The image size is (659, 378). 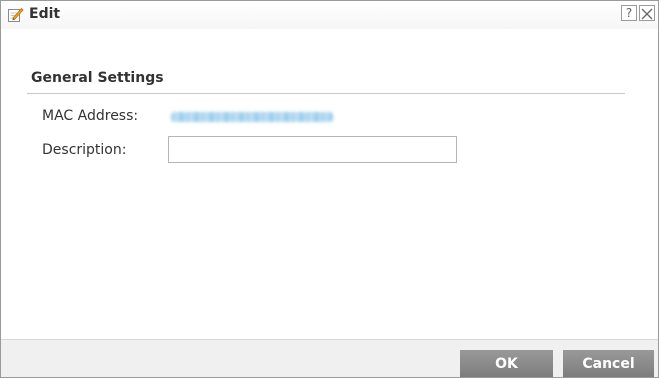 I want to click on ok-button: OK, so click(x=506, y=363).